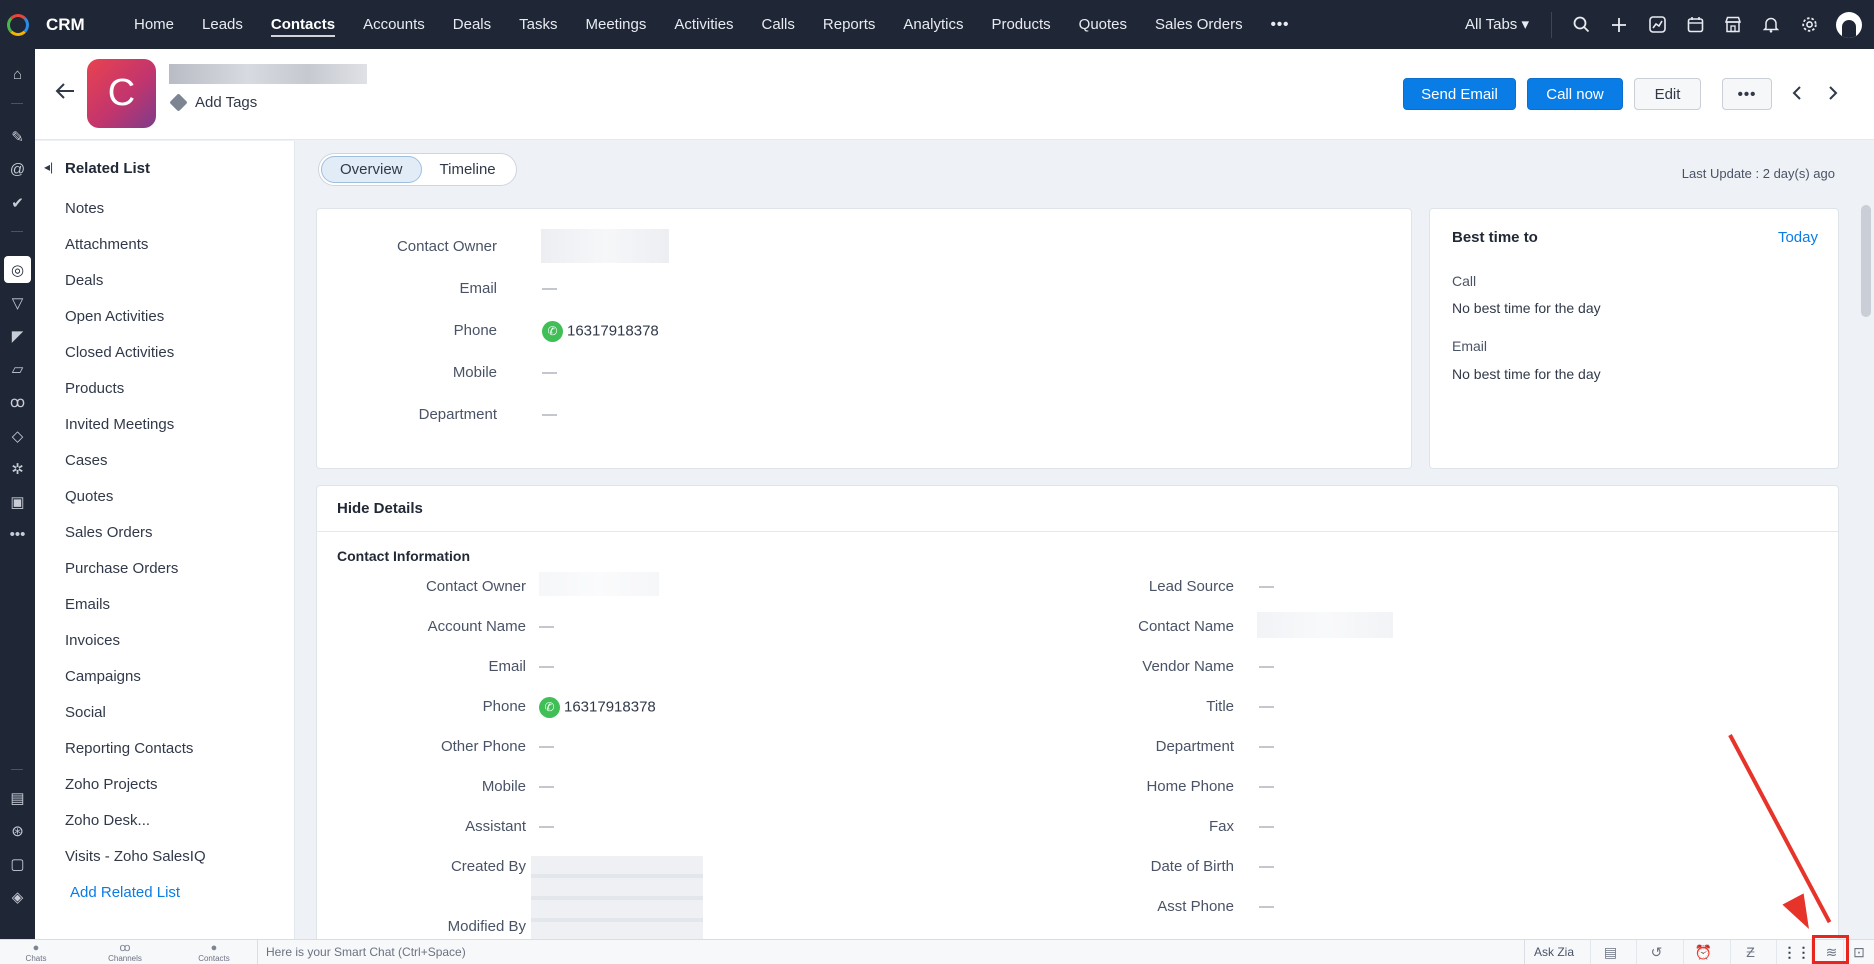 This screenshot has height=964, width=1874. What do you see at coordinates (119, 352) in the screenshot?
I see `related-item-closed-activities: Closed Activities` at bounding box center [119, 352].